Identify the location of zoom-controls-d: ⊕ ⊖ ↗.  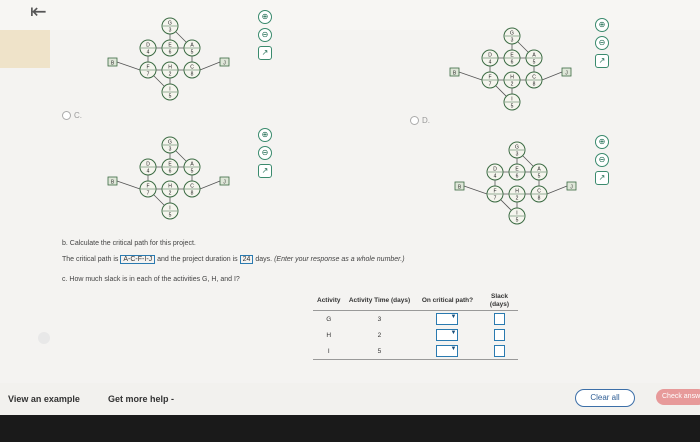
(602, 160).